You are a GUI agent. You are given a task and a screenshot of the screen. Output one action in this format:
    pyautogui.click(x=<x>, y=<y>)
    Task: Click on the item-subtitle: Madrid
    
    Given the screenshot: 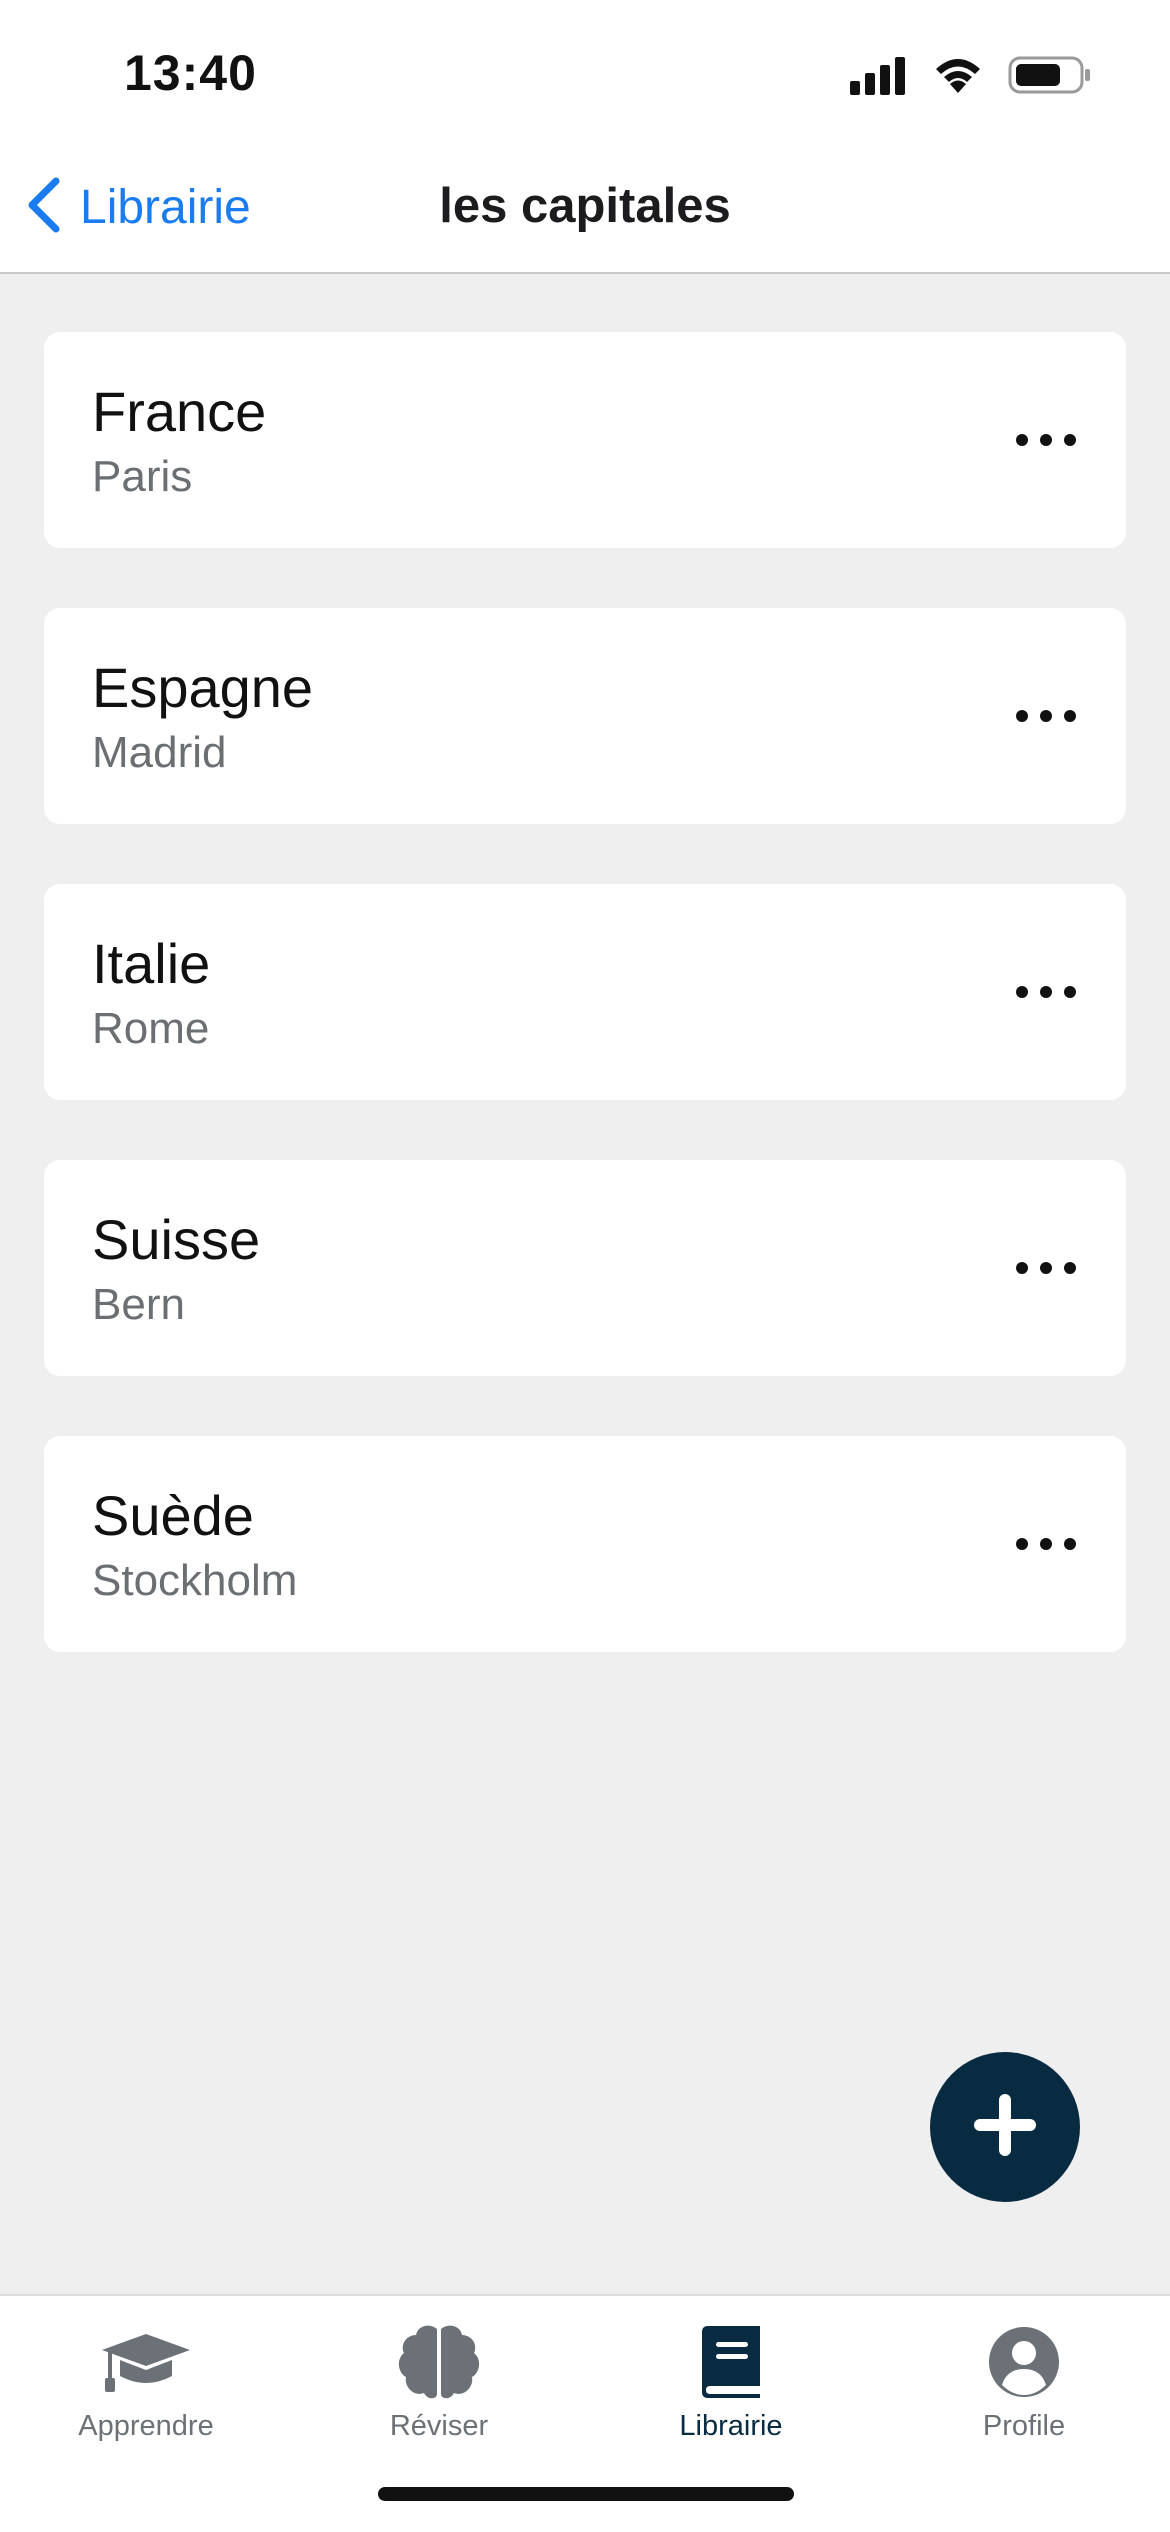 What is the action you would take?
    pyautogui.click(x=159, y=752)
    